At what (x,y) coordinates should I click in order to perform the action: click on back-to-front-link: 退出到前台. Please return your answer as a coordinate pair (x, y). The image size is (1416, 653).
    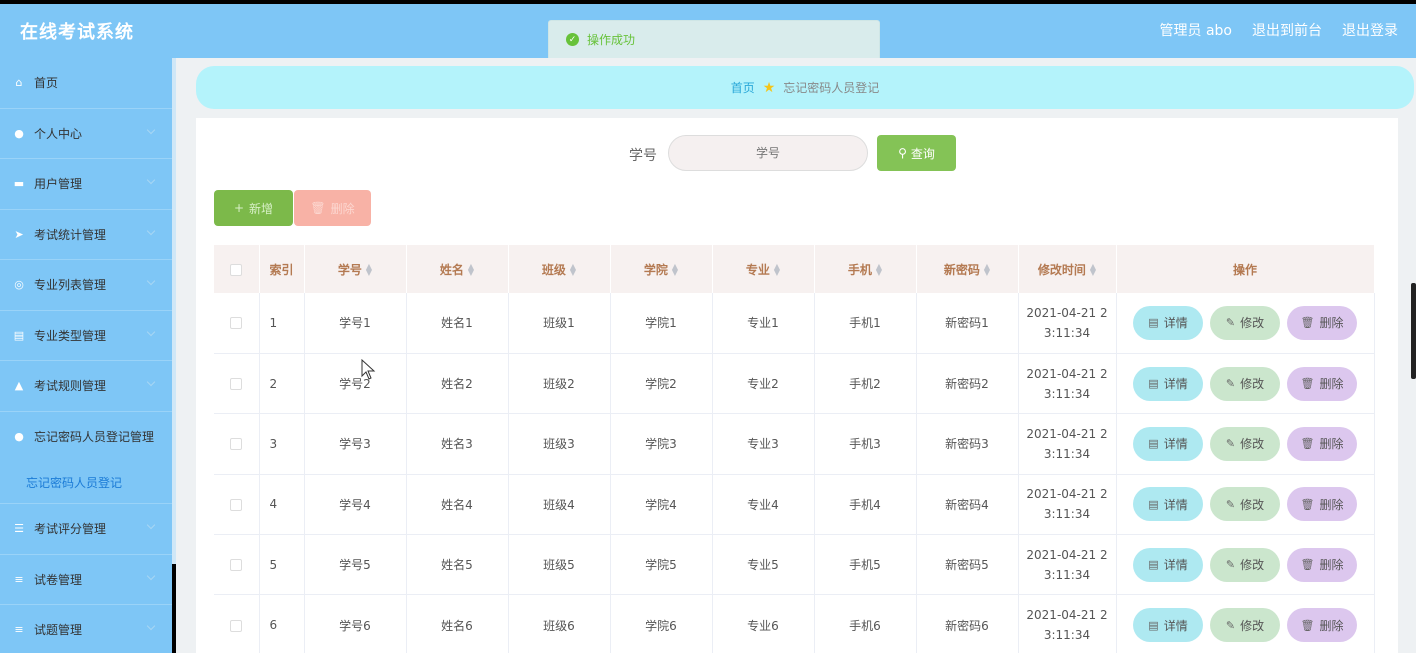
    Looking at the image, I should click on (1287, 30).